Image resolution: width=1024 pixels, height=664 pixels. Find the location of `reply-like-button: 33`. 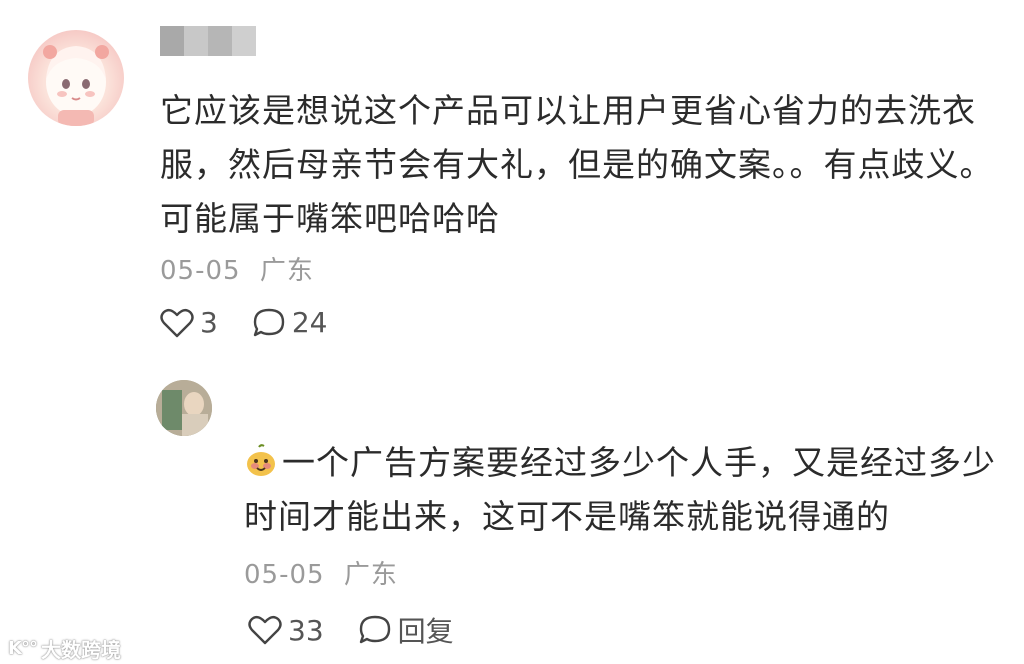

reply-like-button: 33 is located at coordinates (286, 630).